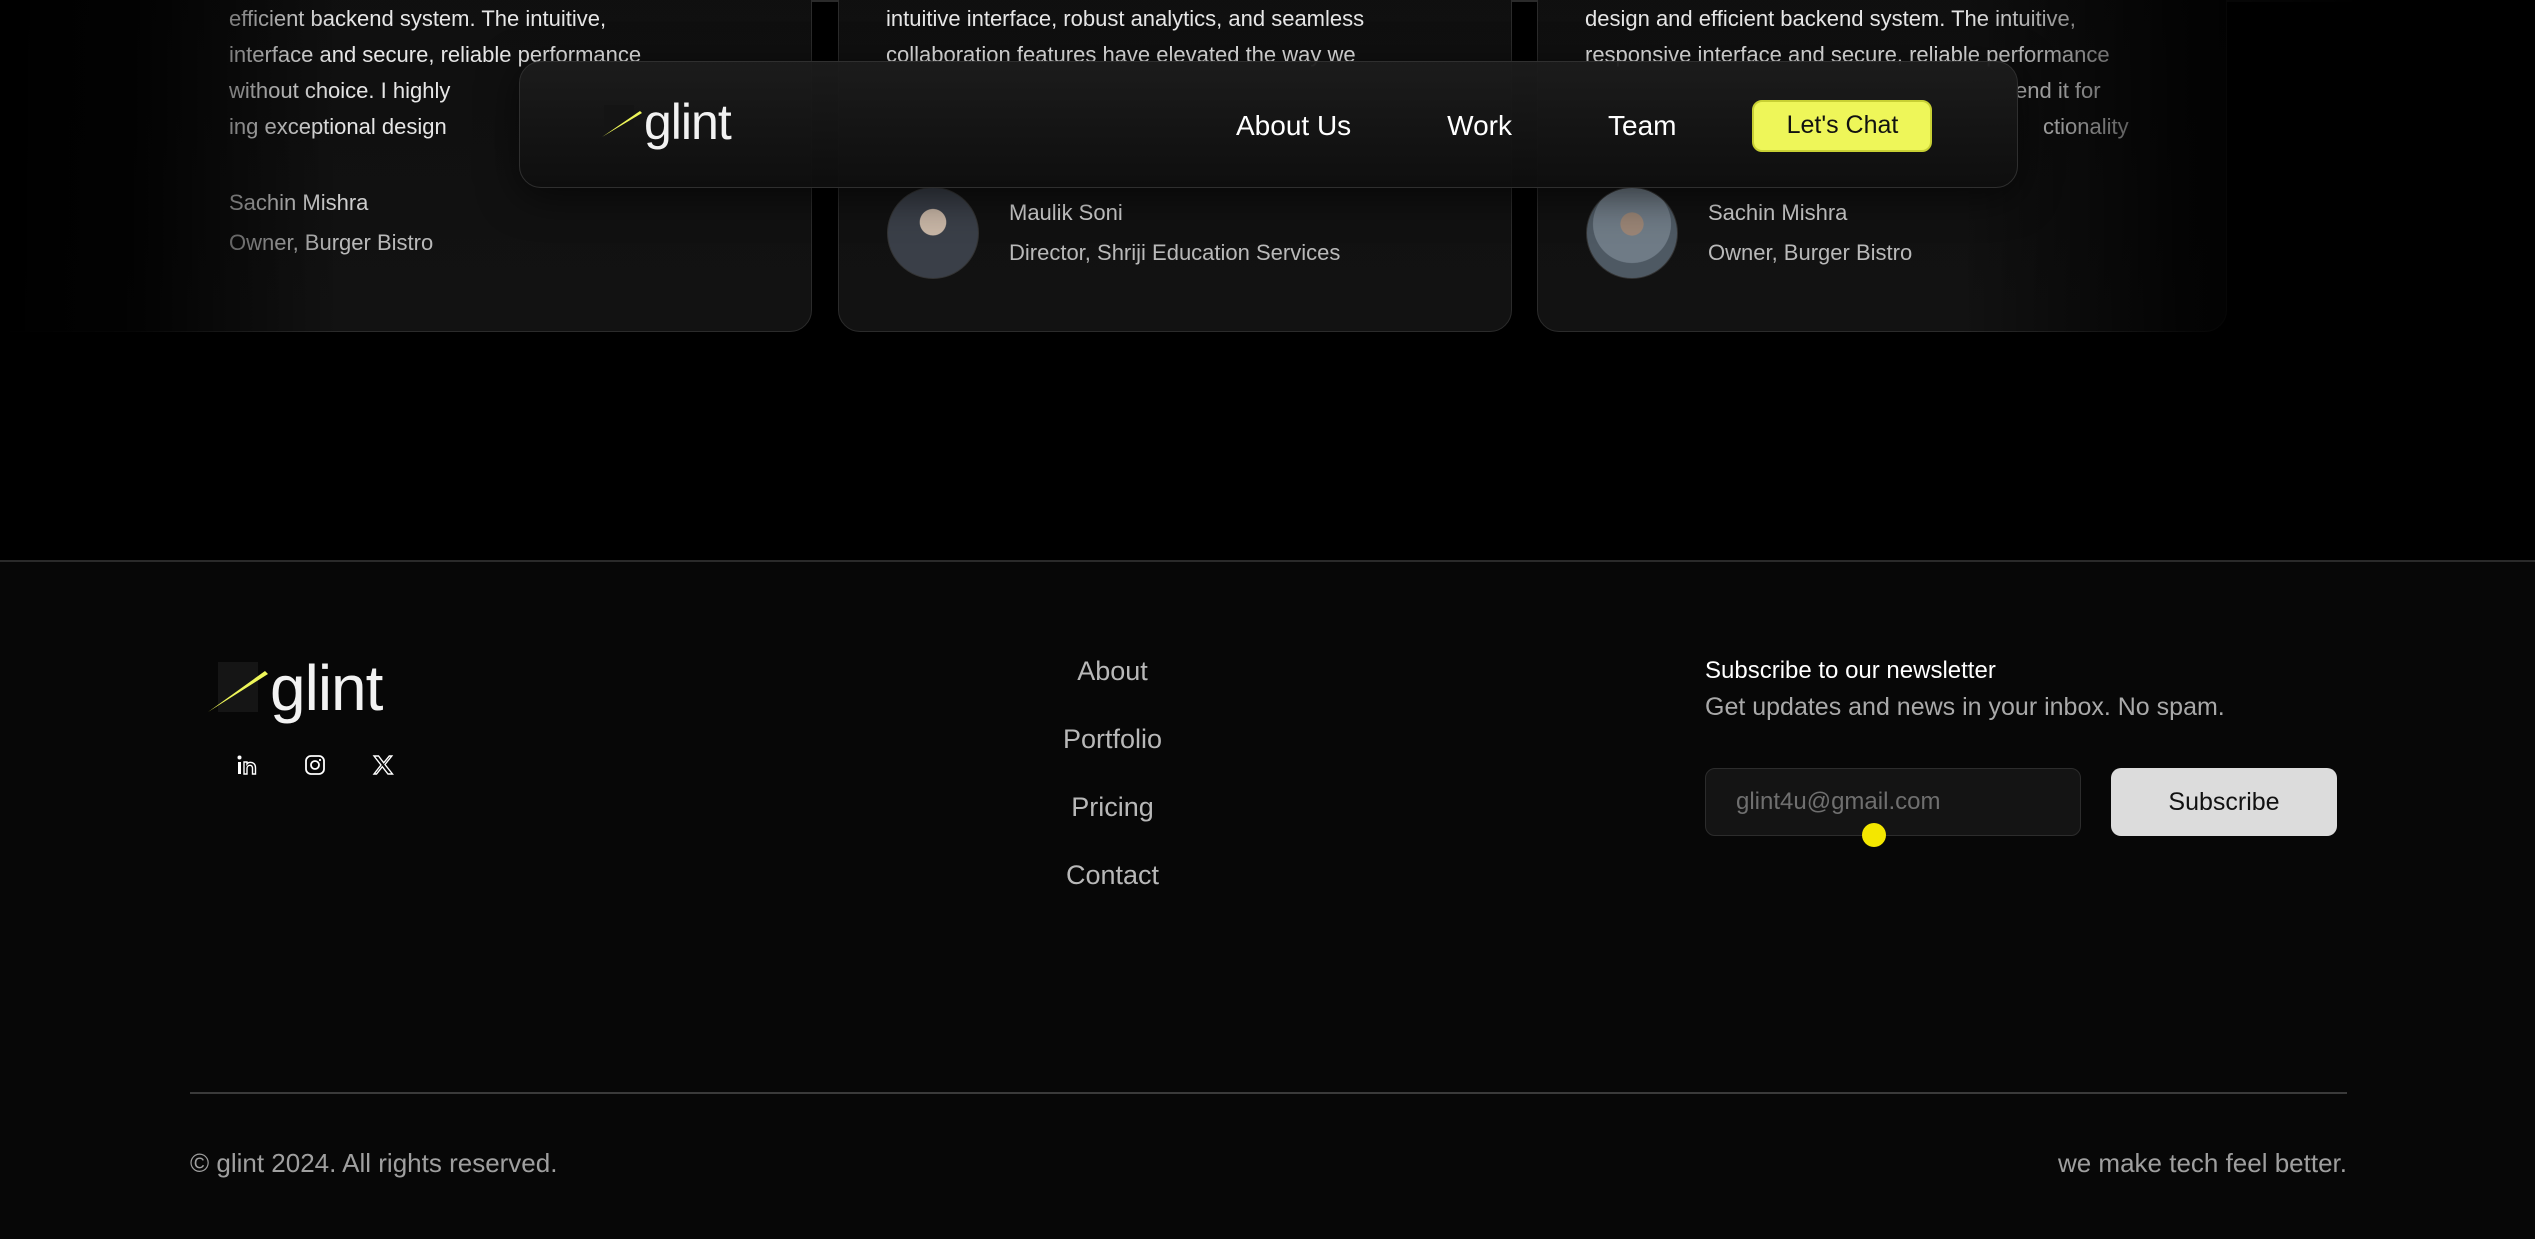 The image size is (2535, 1239). I want to click on nav-link-work: Work, so click(1479, 126).